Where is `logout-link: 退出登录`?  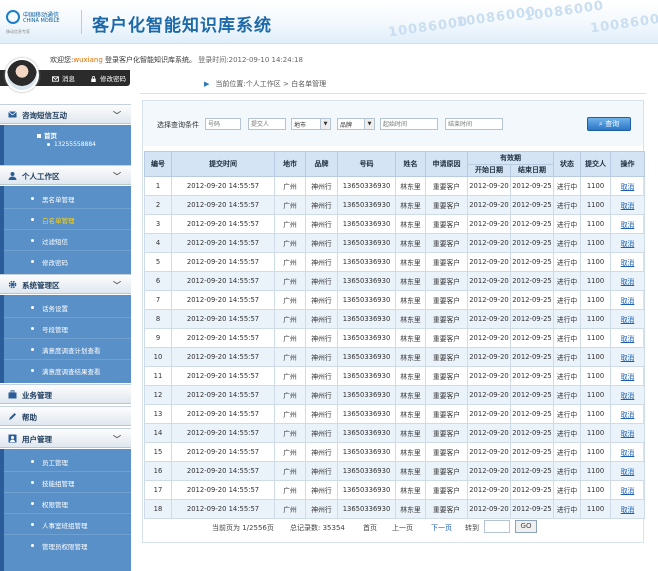 logout-link: 退出登录 is located at coordinates (158, 78).